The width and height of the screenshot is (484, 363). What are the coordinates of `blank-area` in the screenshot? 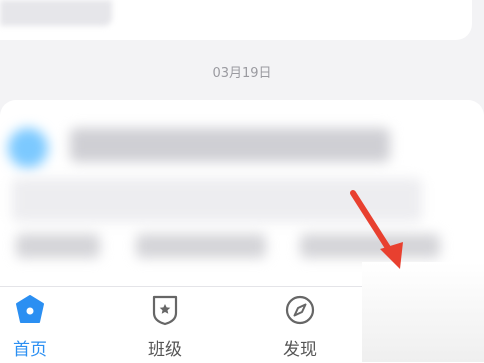 It's located at (423, 312).